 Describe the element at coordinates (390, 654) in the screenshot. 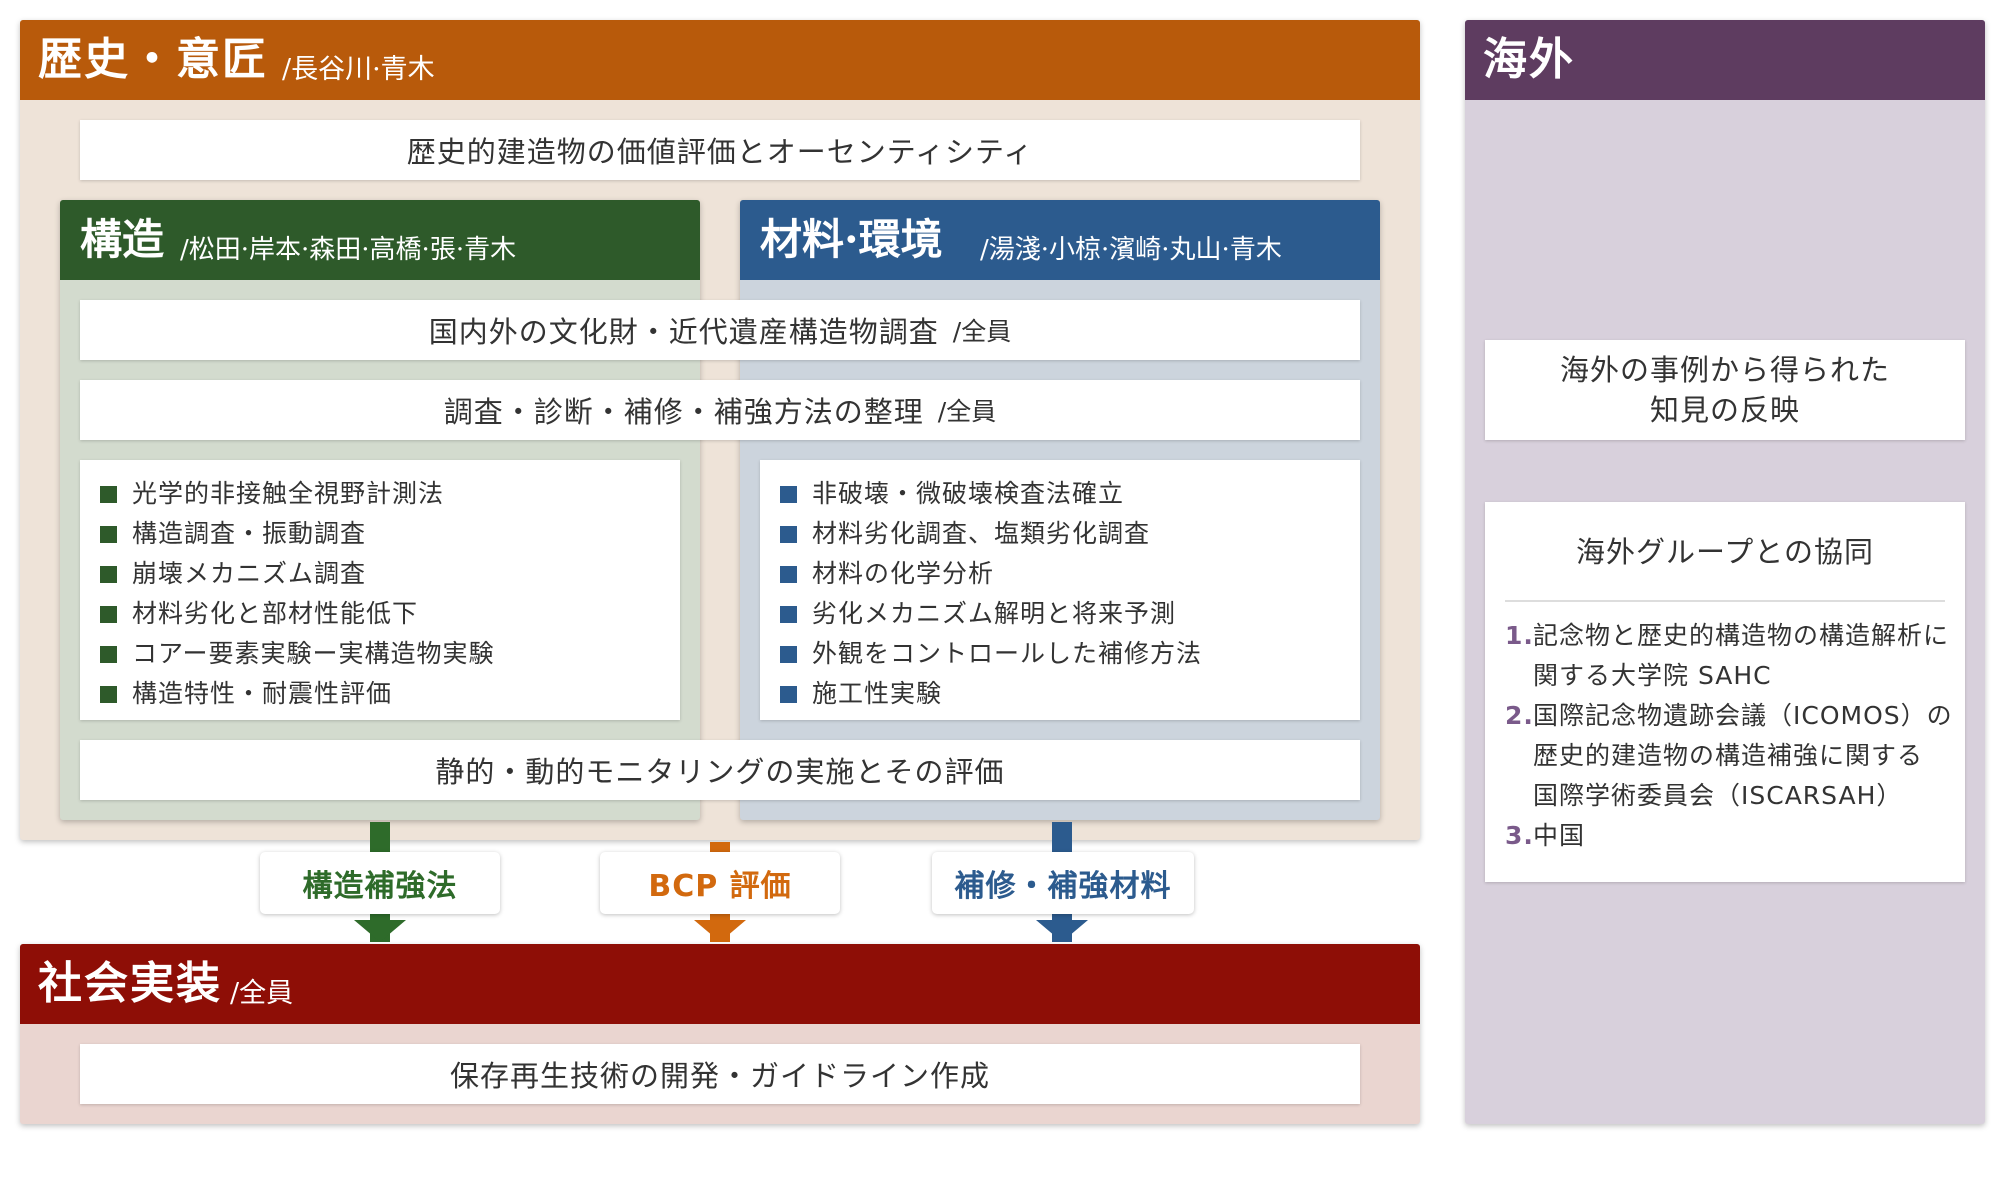

I see `list-item: コアー要素実験ー実構造物実験` at that location.